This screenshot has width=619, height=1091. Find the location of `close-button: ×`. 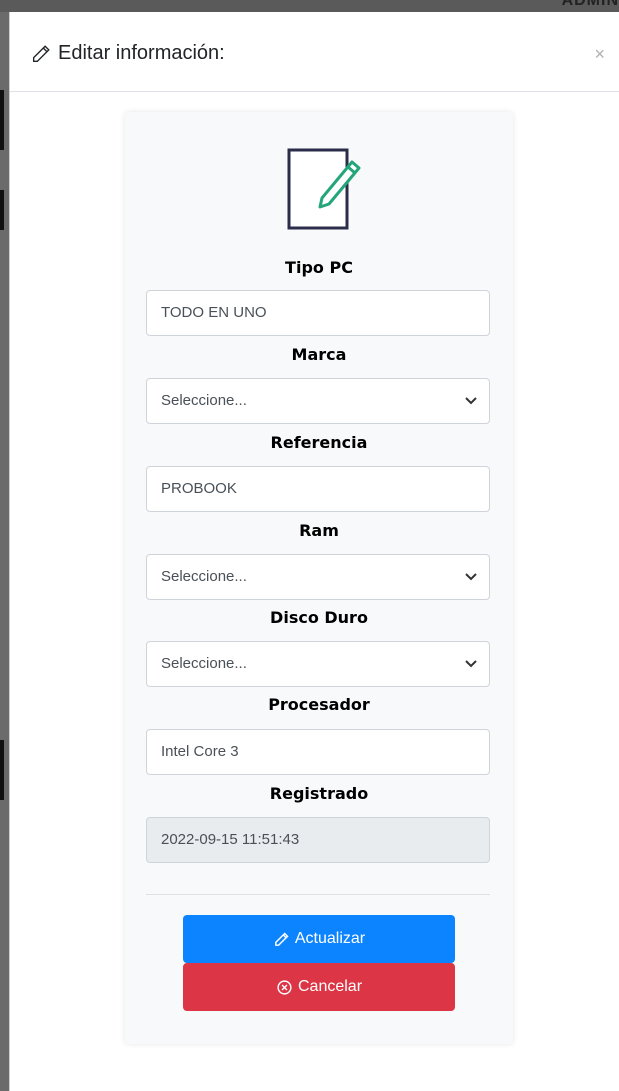

close-button: × is located at coordinates (599, 54).